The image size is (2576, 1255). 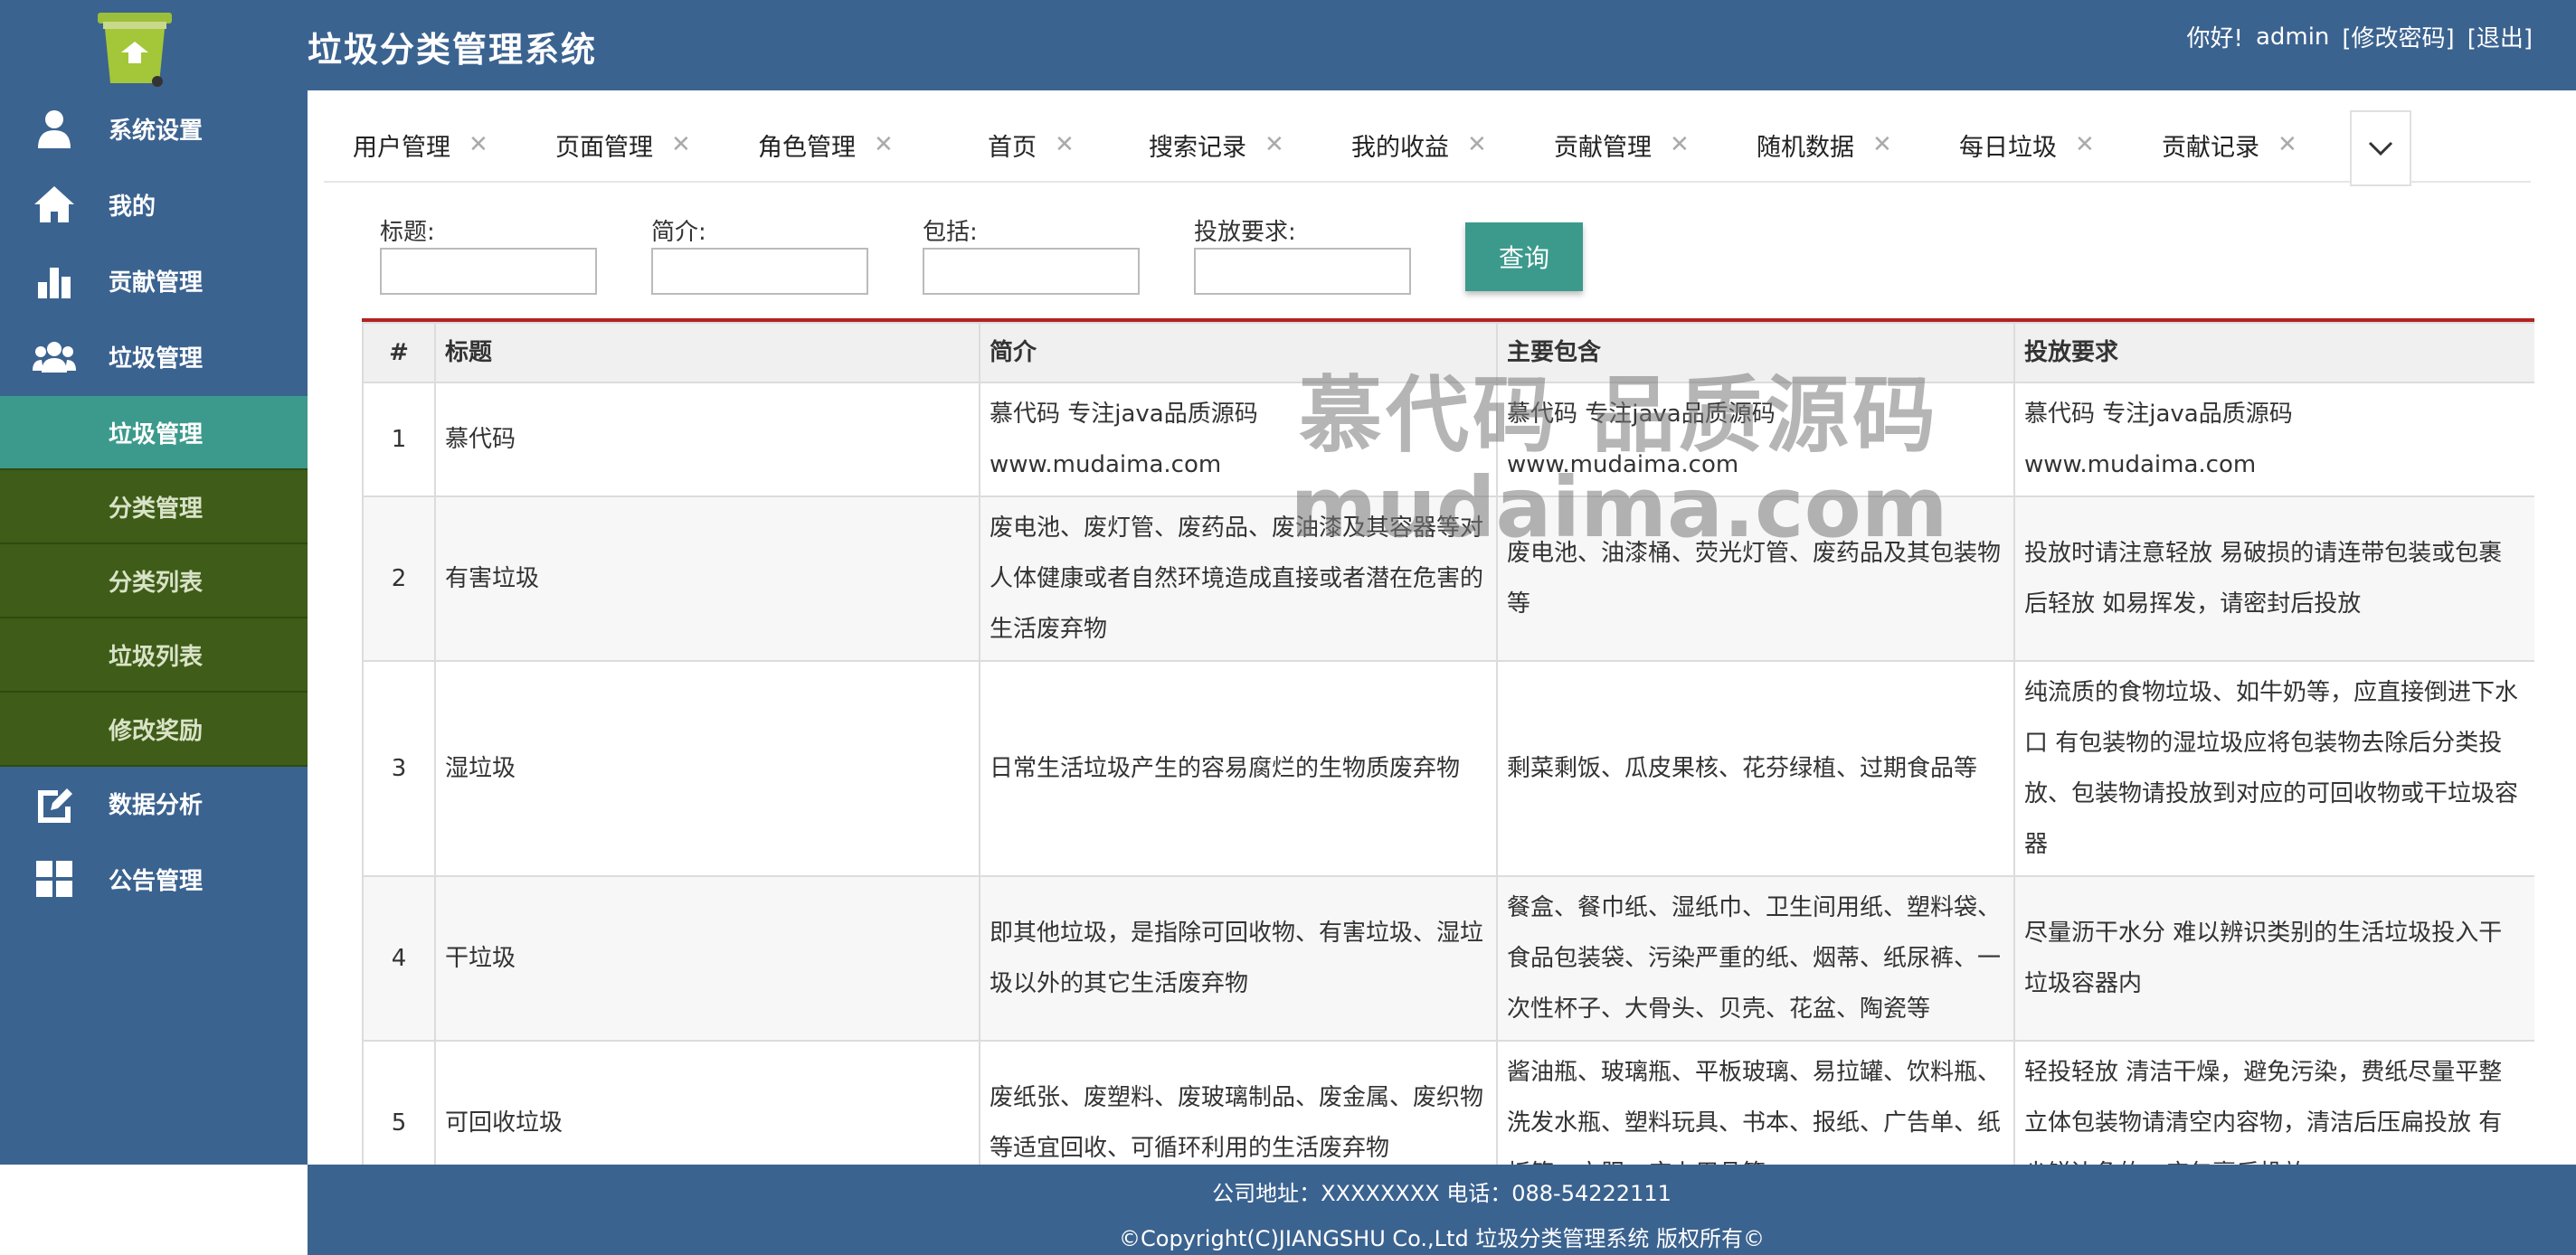 I want to click on submenu-label: 分类列表, so click(x=156, y=583).